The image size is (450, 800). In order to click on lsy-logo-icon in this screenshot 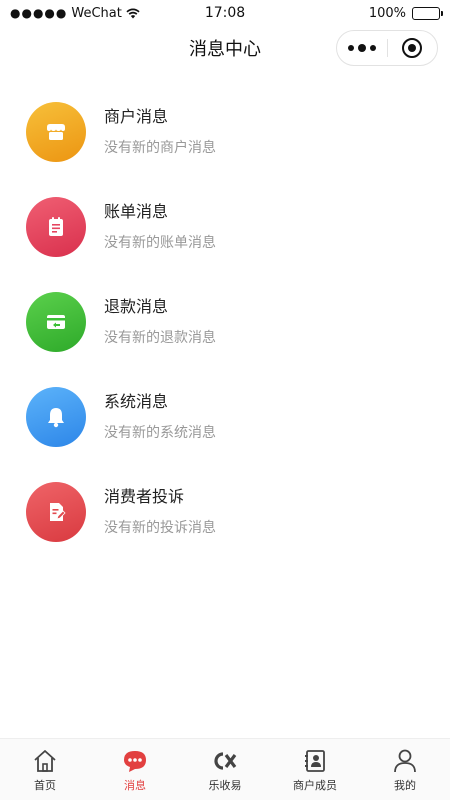, I will do `click(225, 760)`.